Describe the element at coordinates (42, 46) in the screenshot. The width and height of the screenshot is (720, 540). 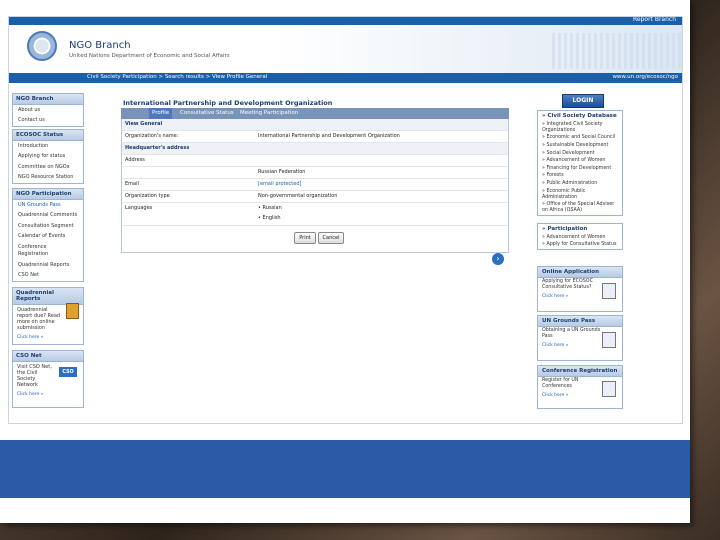
I see `un-logo-icon` at that location.